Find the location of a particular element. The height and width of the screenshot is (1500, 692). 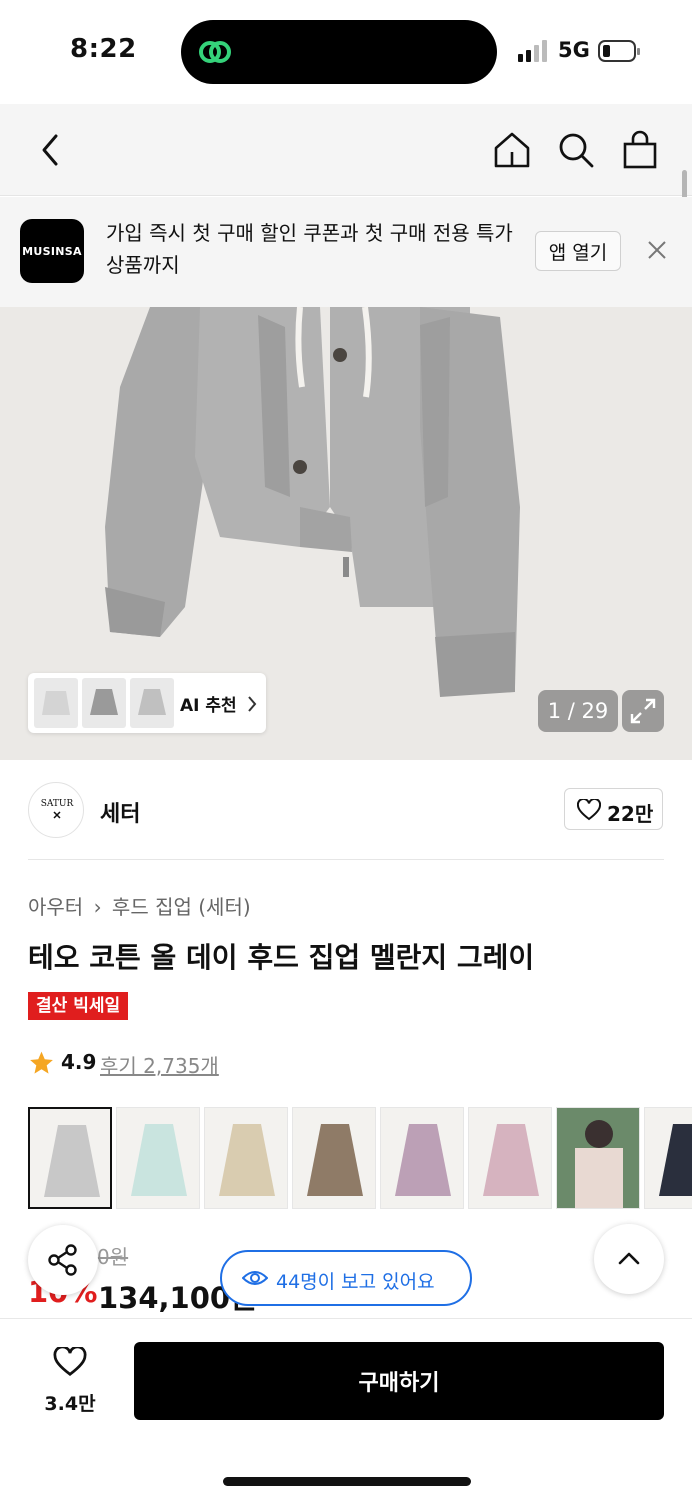

chevron-right-icon: › is located at coordinates (97, 907).